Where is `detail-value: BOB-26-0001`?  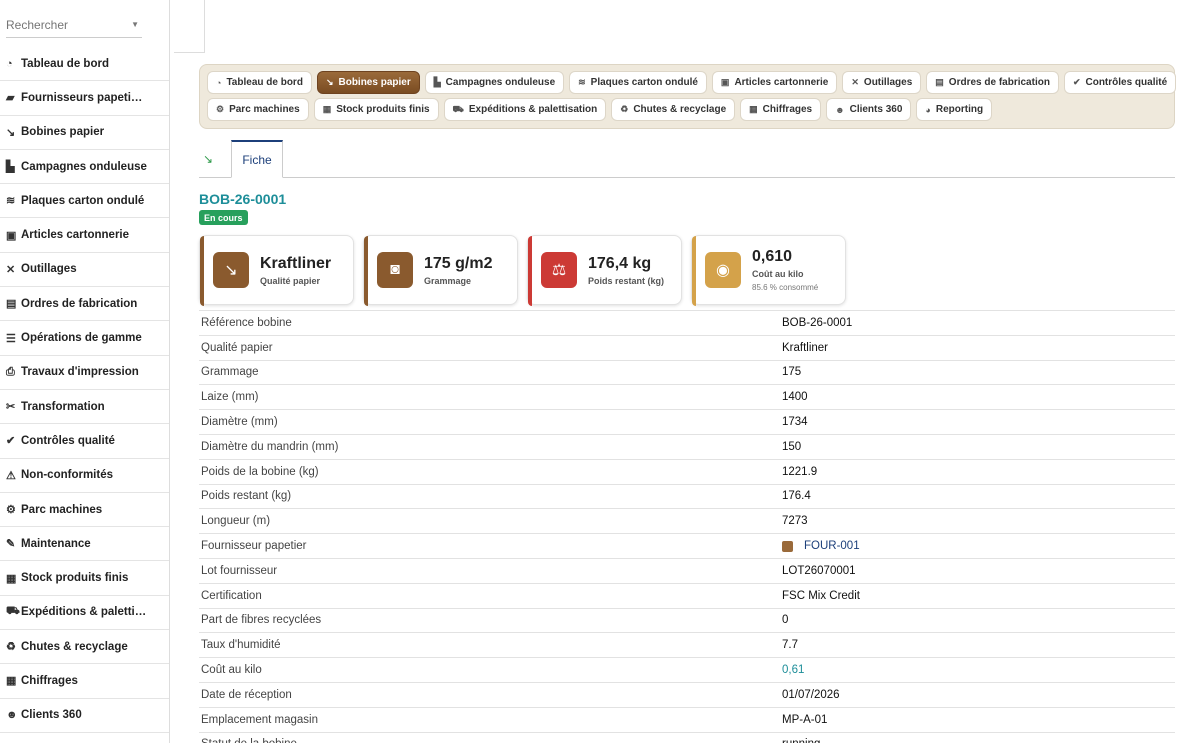 detail-value: BOB-26-0001 is located at coordinates (817, 323).